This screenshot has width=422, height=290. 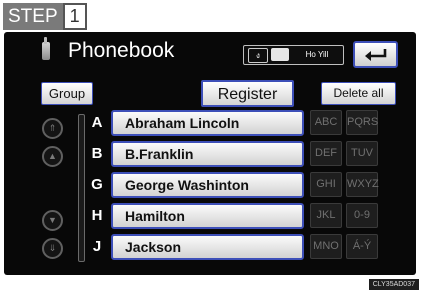 What do you see at coordinates (52, 220) in the screenshot?
I see `scroll-down-icon: ▼` at bounding box center [52, 220].